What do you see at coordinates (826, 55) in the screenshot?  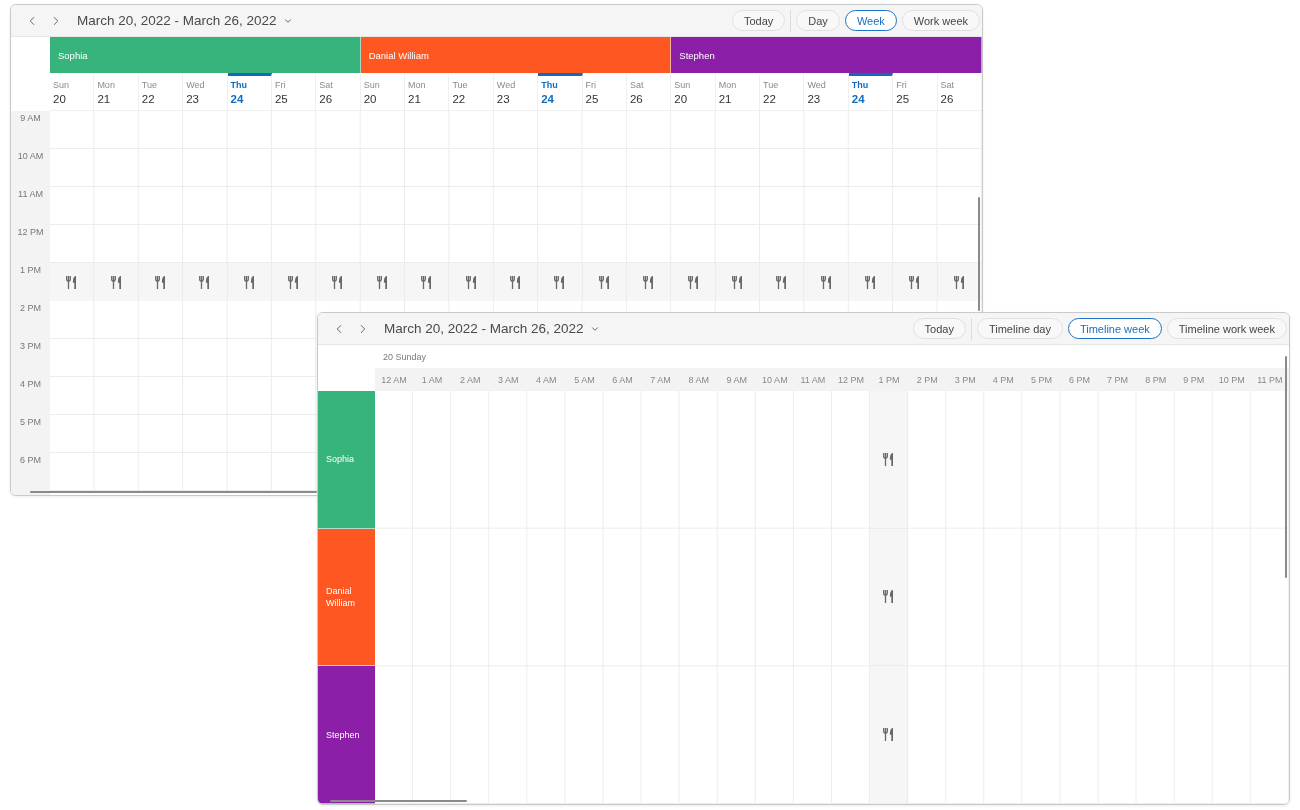 I see `resource-header: Stephen` at bounding box center [826, 55].